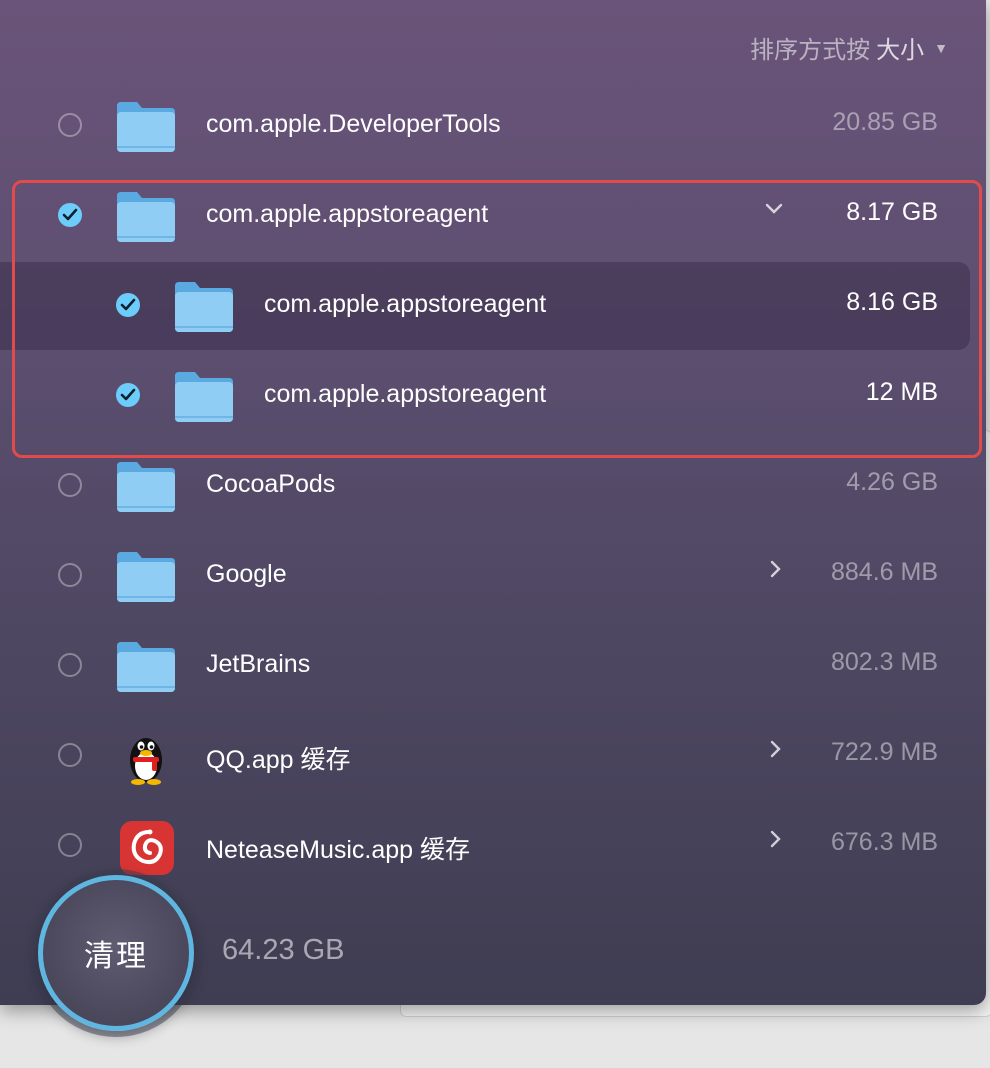 The image size is (990, 1068). Describe the element at coordinates (884, 662) in the screenshot. I see `item-size: 802.3 MB` at that location.